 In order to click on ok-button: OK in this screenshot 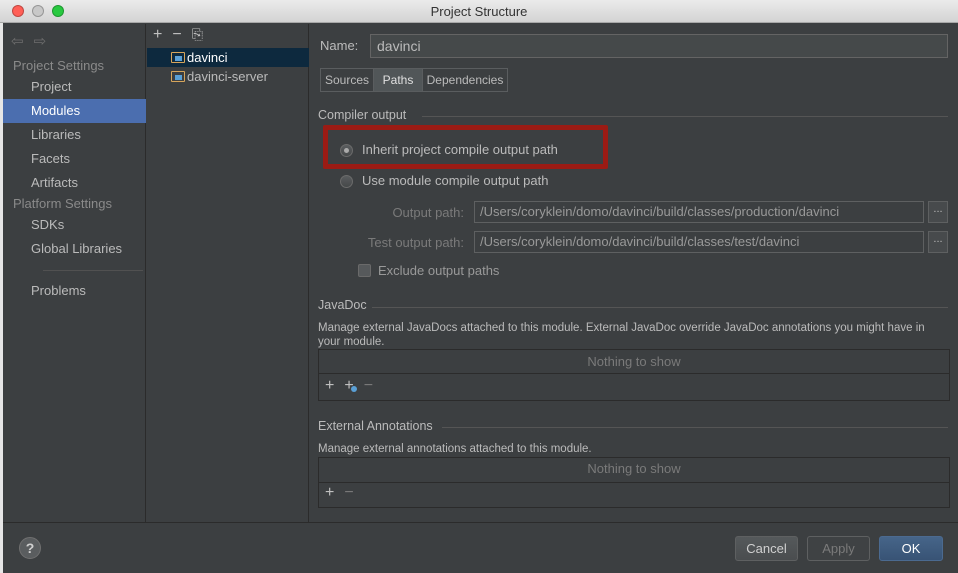, I will do `click(911, 548)`.